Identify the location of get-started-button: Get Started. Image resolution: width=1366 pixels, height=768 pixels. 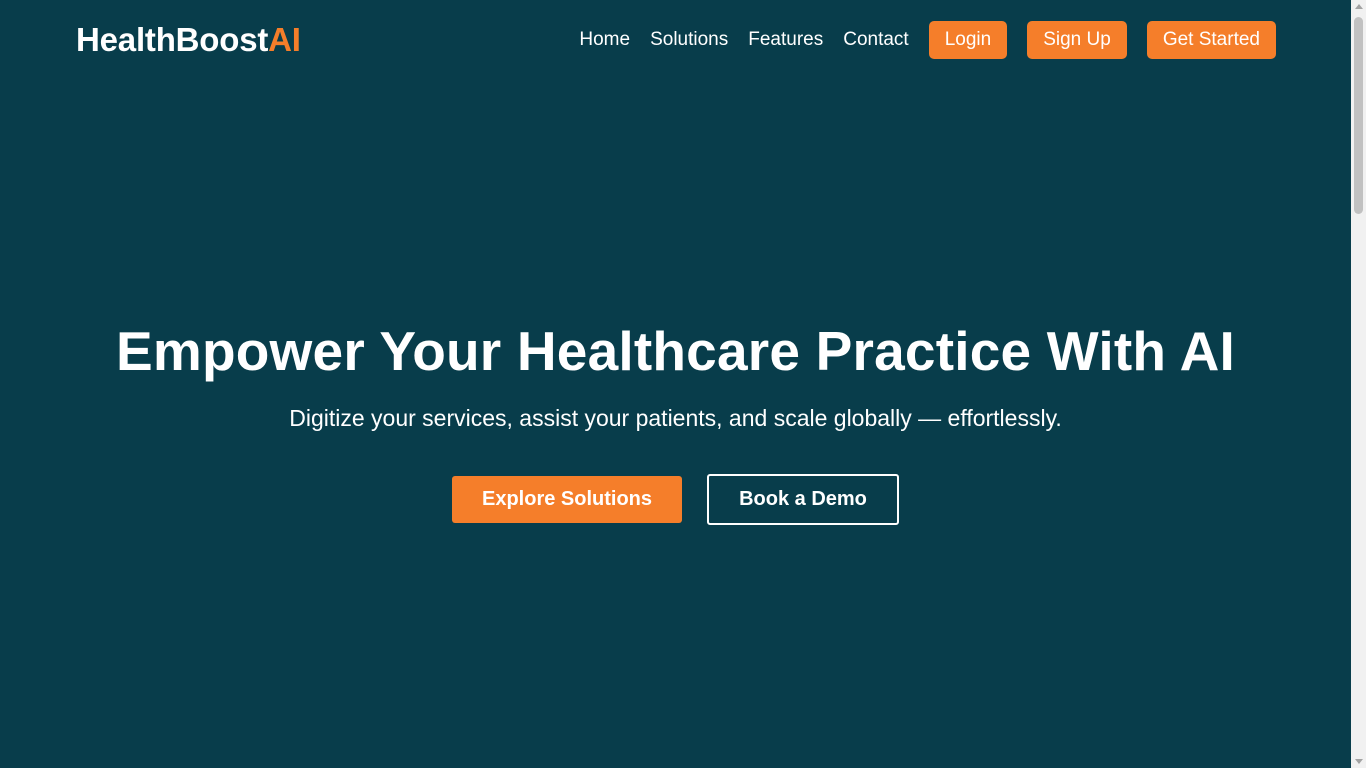
(1211, 40).